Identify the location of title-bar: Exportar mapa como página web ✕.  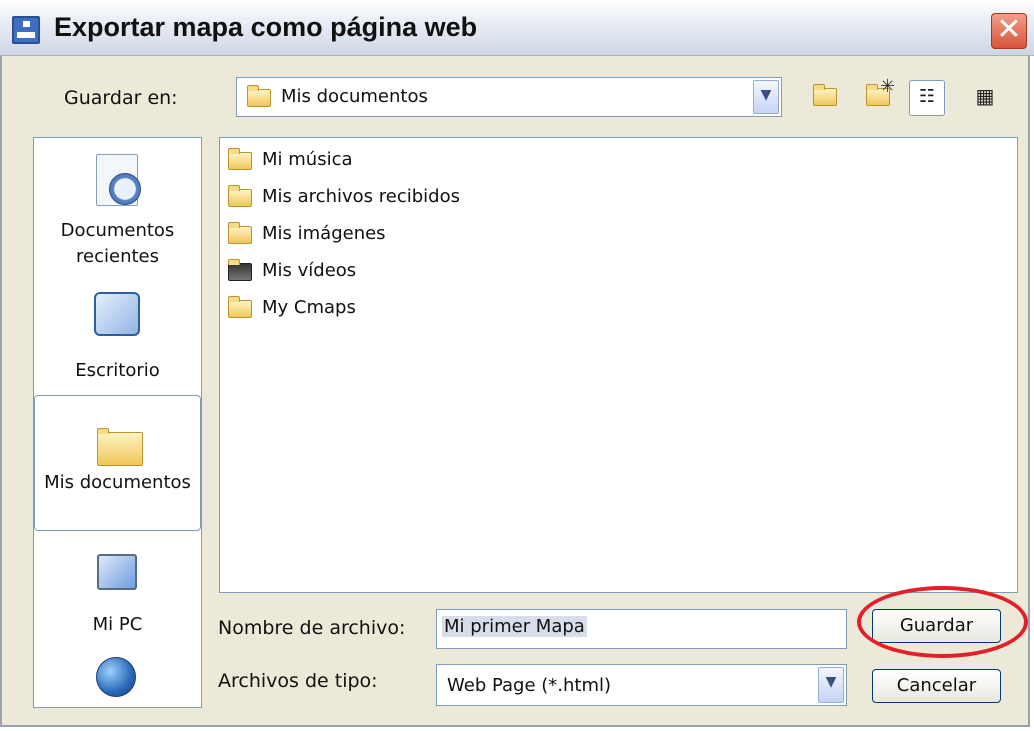
(517, 28).